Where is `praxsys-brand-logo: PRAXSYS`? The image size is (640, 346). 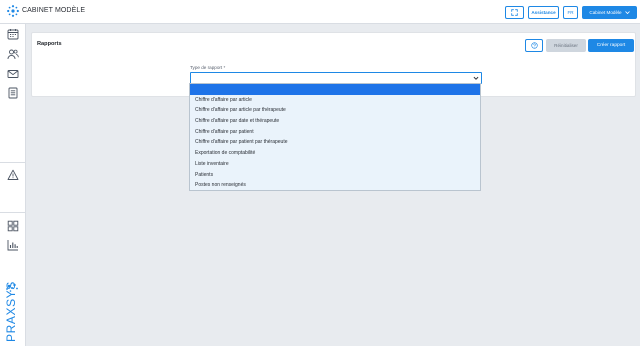 praxsys-brand-logo: PRAXSYS is located at coordinates (11, 312).